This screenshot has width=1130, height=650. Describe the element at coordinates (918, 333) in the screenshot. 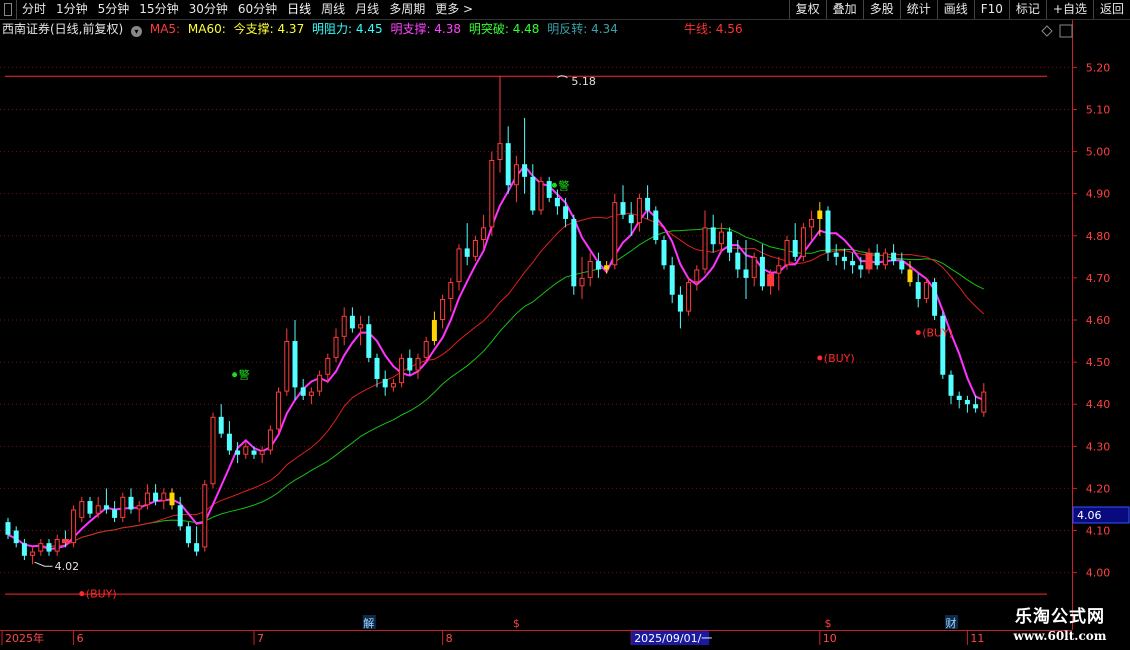

I see `buy-dot` at that location.